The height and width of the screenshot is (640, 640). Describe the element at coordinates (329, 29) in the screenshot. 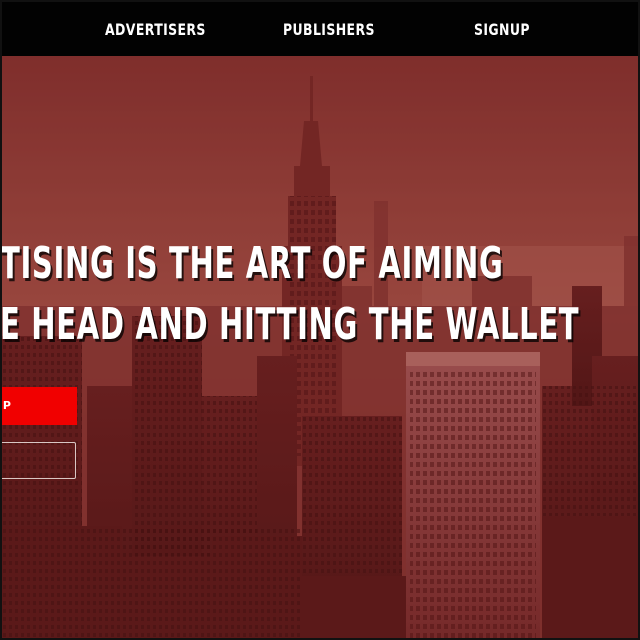

I see `nav-publishers-link: PUBLISHERS` at that location.